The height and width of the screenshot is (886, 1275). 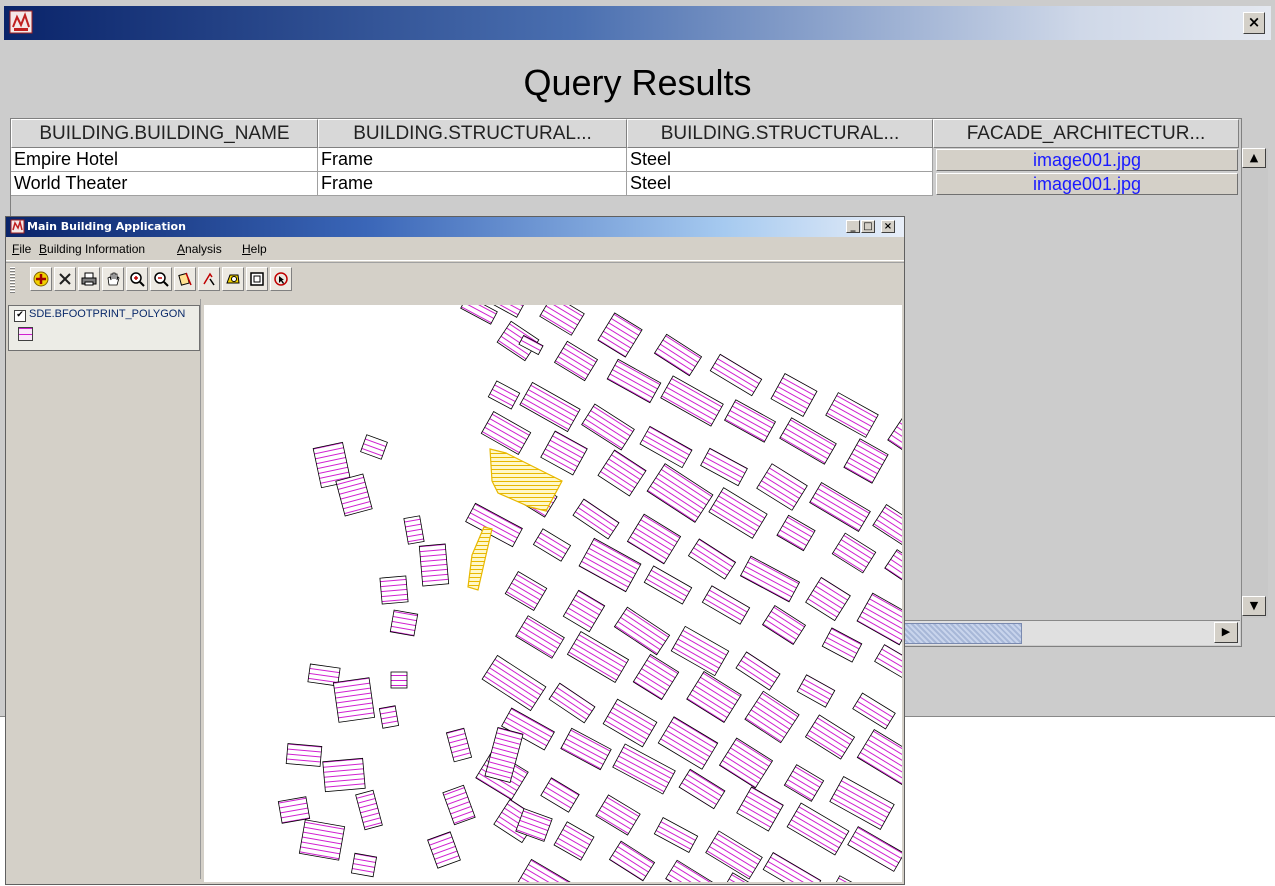 What do you see at coordinates (41, 279) in the screenshot?
I see `add-layer-button` at bounding box center [41, 279].